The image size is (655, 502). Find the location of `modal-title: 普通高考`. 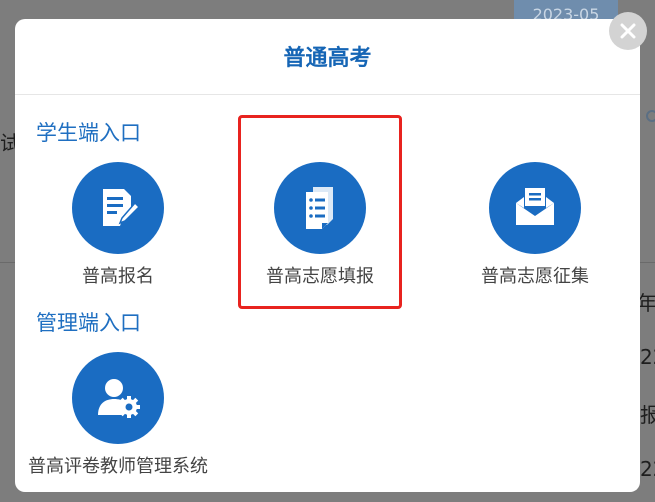

modal-title: 普通高考 is located at coordinates (327, 58).